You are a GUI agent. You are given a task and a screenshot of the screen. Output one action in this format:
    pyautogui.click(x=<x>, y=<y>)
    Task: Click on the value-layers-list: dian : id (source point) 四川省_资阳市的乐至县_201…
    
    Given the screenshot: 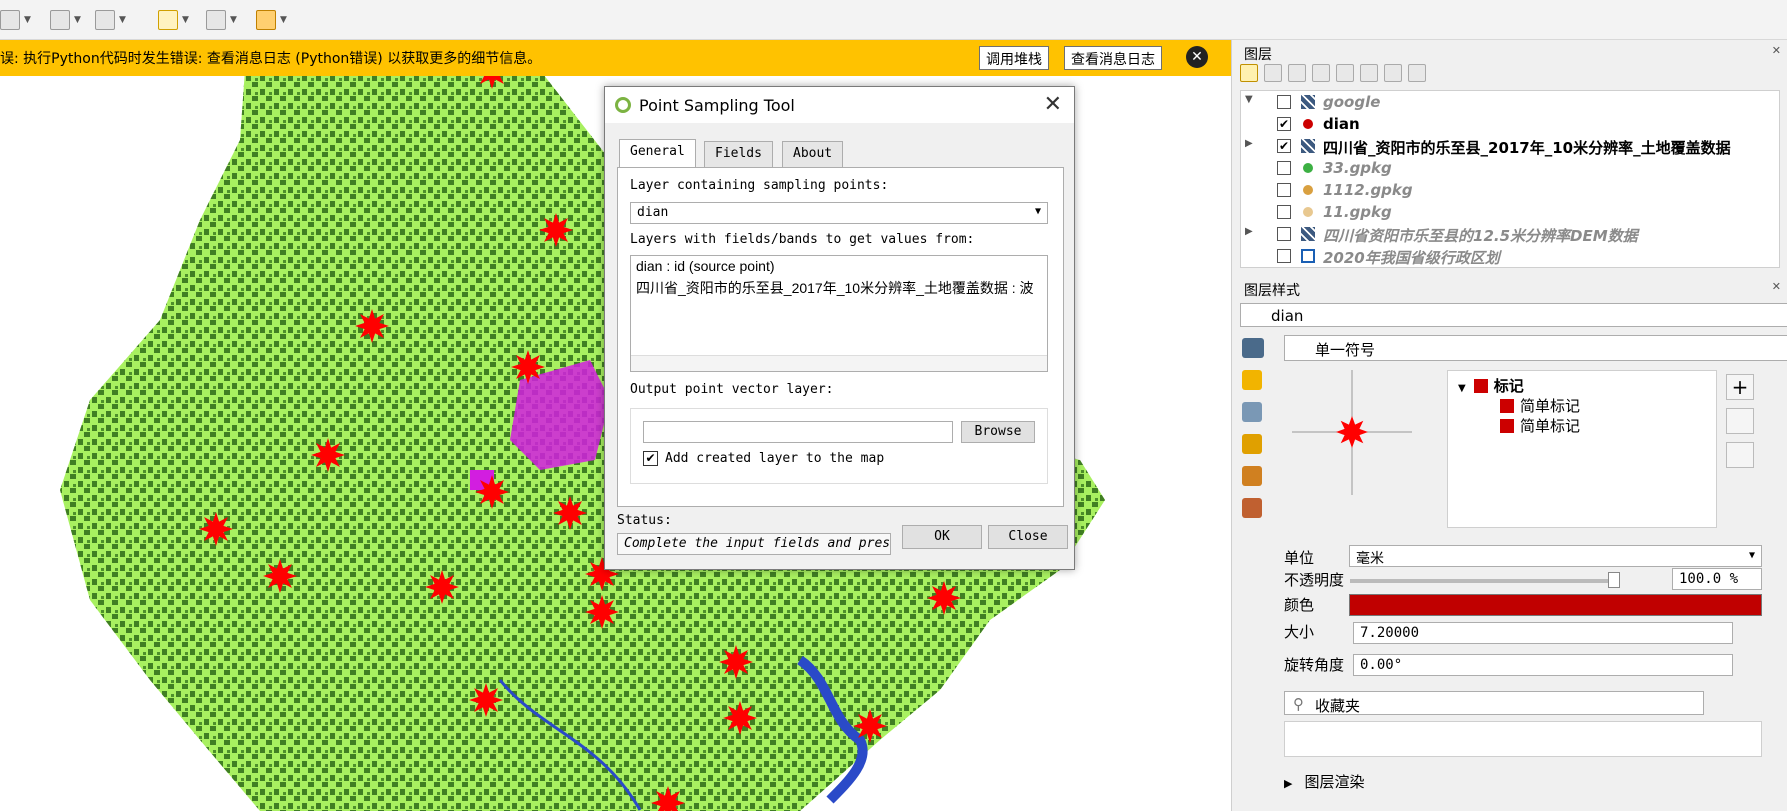 What is the action you would take?
    pyautogui.click(x=839, y=313)
    